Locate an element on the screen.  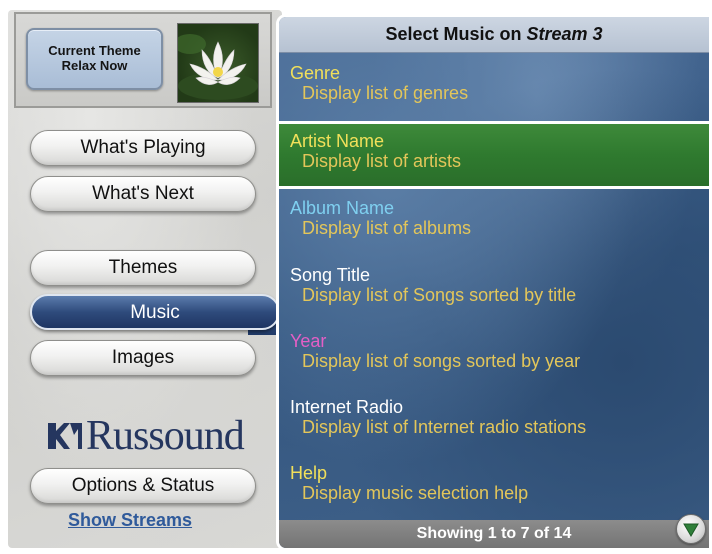
images-button: Images is located at coordinates (143, 358).